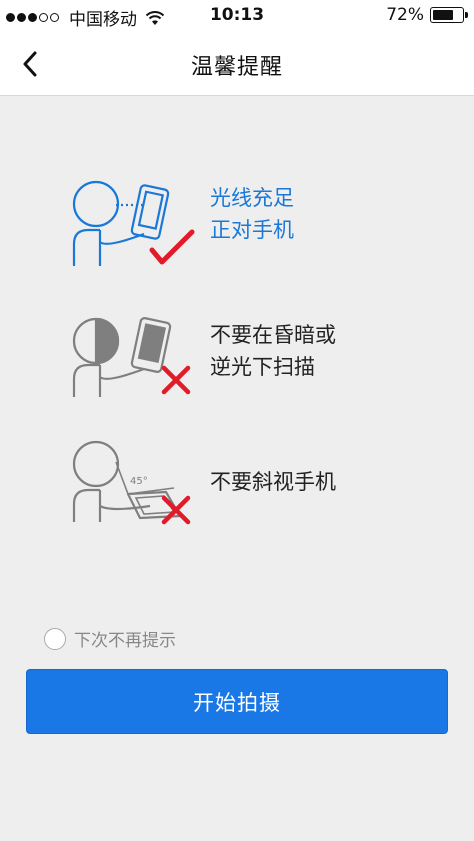  I want to click on tip-dark-light: 不要在昏暗或 逆光下扫描, so click(250, 370).